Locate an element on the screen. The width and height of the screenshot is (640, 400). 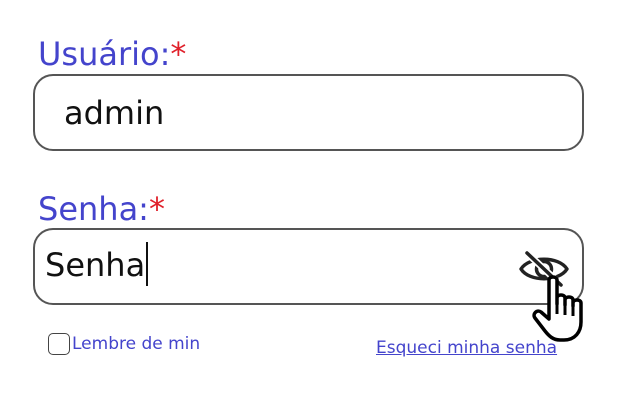
username-label: Usuário:* is located at coordinates (112, 54).